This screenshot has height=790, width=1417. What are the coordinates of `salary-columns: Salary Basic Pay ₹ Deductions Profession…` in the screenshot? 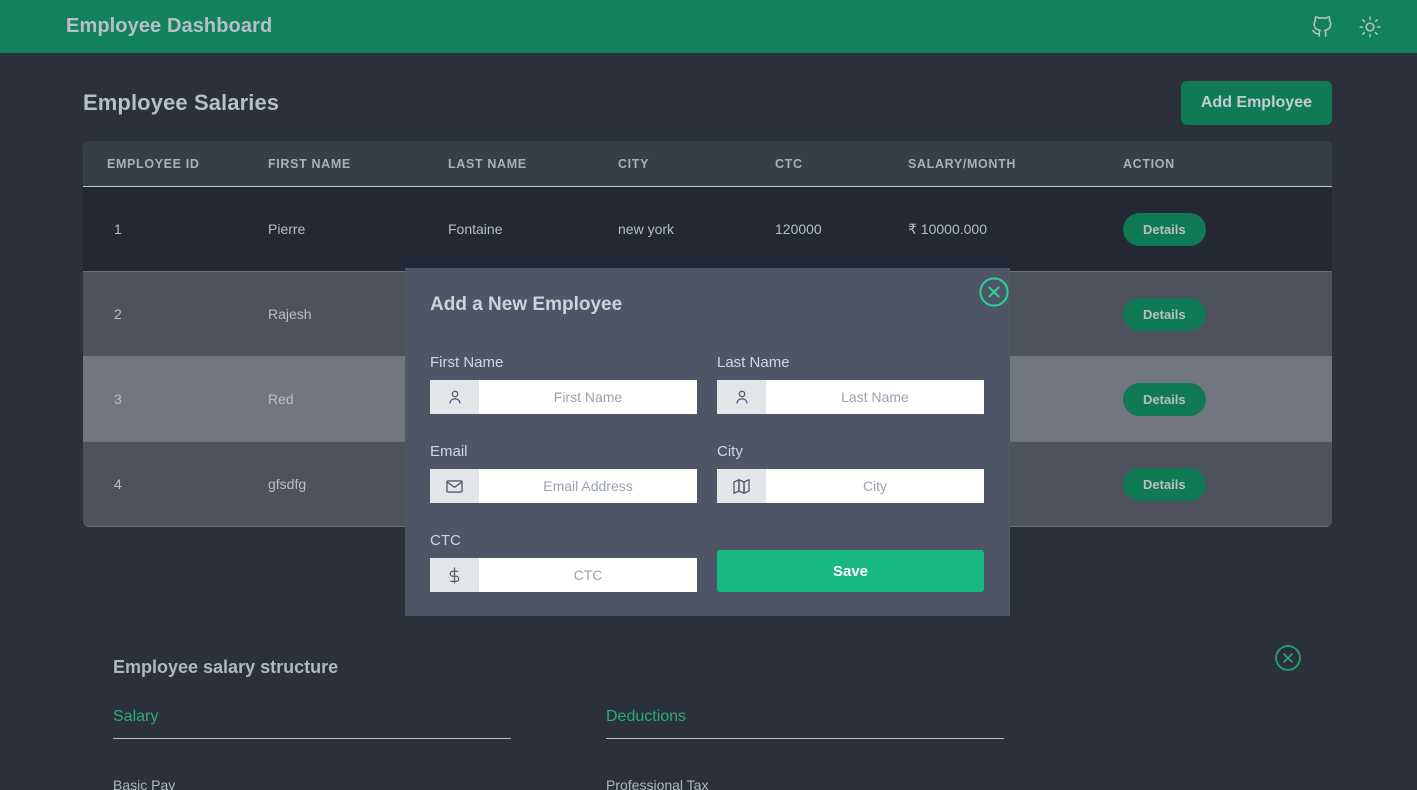 It's located at (706, 749).